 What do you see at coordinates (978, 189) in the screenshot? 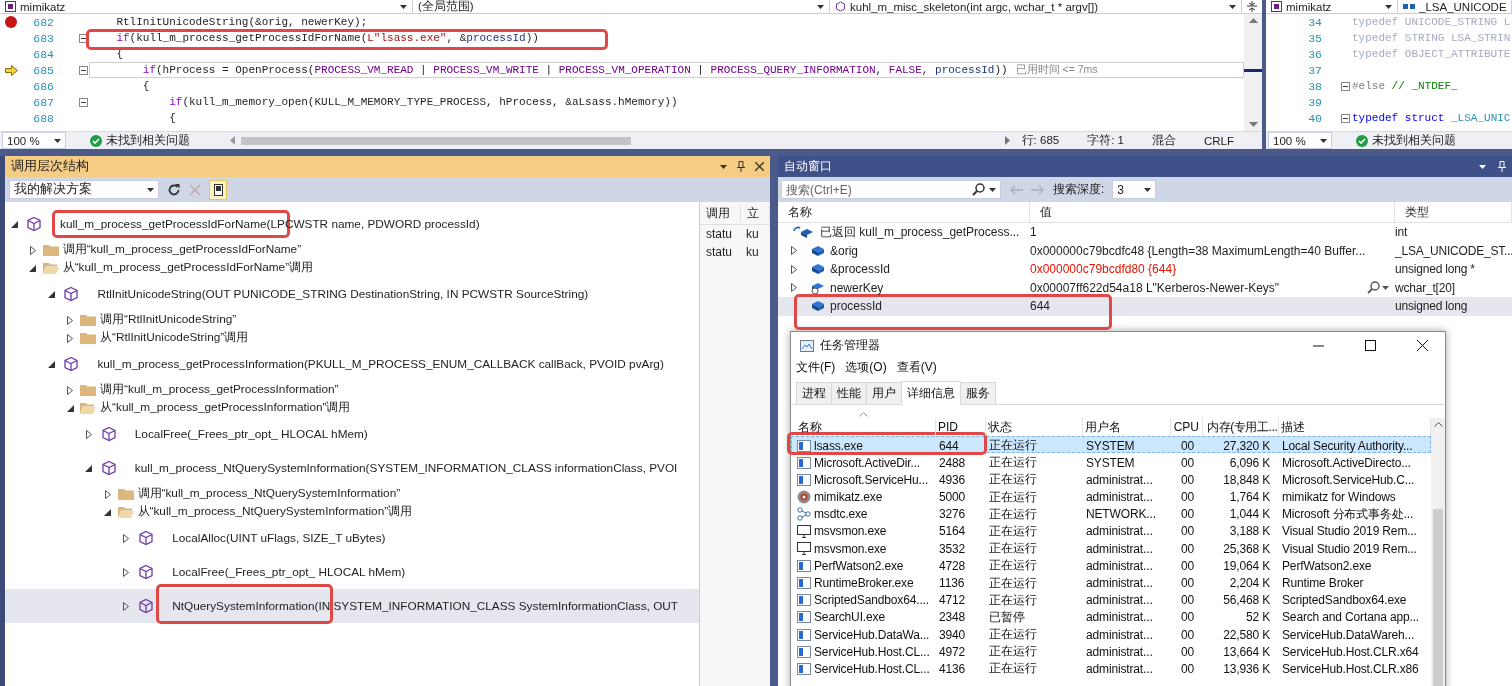
I see `search-icon` at bounding box center [978, 189].